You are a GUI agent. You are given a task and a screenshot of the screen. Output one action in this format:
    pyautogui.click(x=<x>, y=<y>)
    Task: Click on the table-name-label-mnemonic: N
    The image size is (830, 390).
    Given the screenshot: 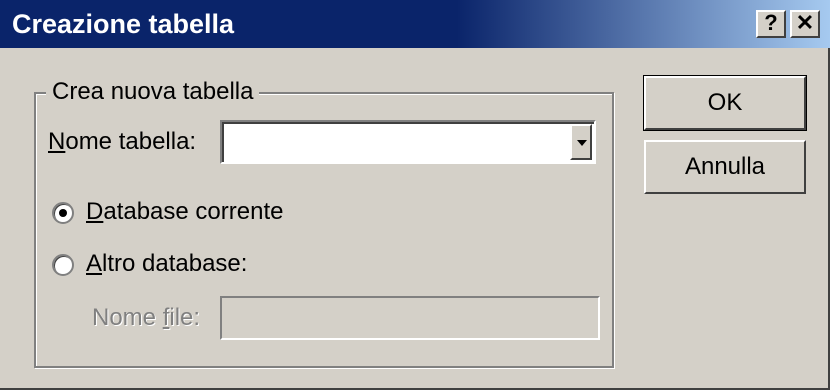 What is the action you would take?
    pyautogui.click(x=57, y=141)
    